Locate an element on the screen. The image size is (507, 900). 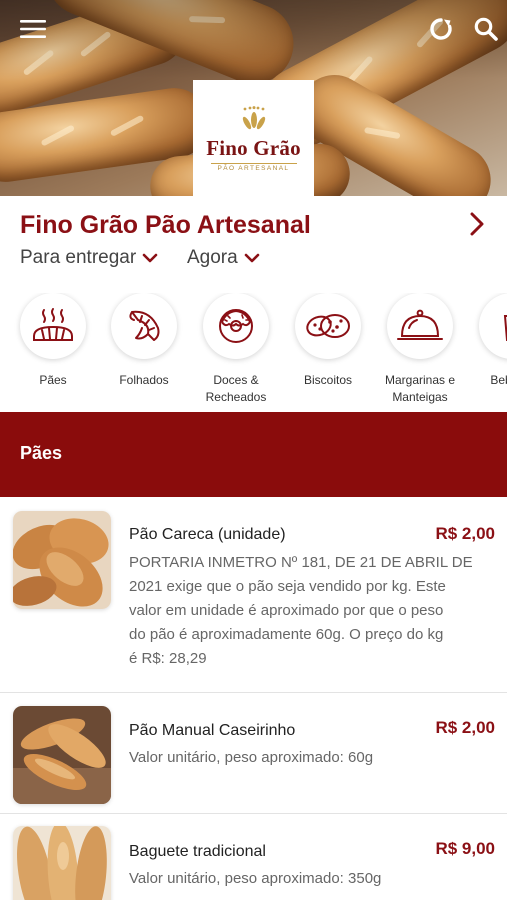
cookies-icon is located at coordinates (328, 326).